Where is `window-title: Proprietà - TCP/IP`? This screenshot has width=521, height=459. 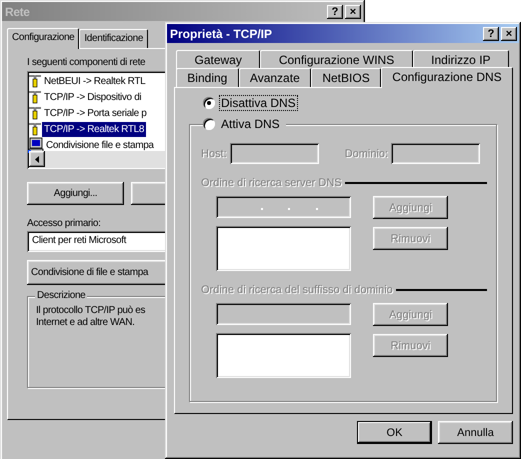
window-title: Proprietà - TCP/IP is located at coordinates (221, 33).